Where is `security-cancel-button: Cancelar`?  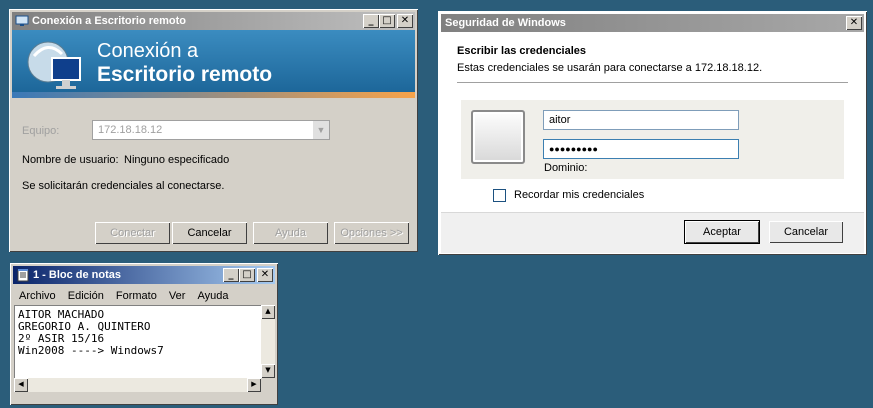 security-cancel-button: Cancelar is located at coordinates (806, 232).